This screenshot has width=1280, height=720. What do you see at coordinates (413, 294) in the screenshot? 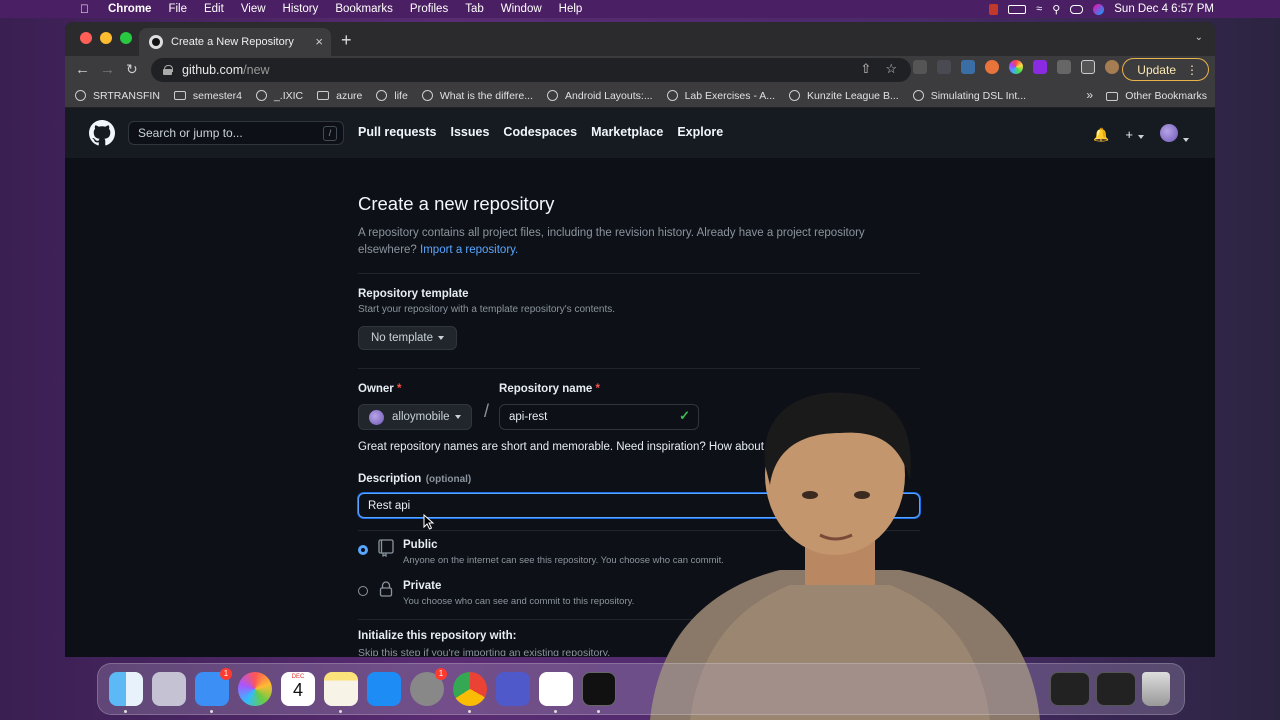
I see `template-label: Repository template` at bounding box center [413, 294].